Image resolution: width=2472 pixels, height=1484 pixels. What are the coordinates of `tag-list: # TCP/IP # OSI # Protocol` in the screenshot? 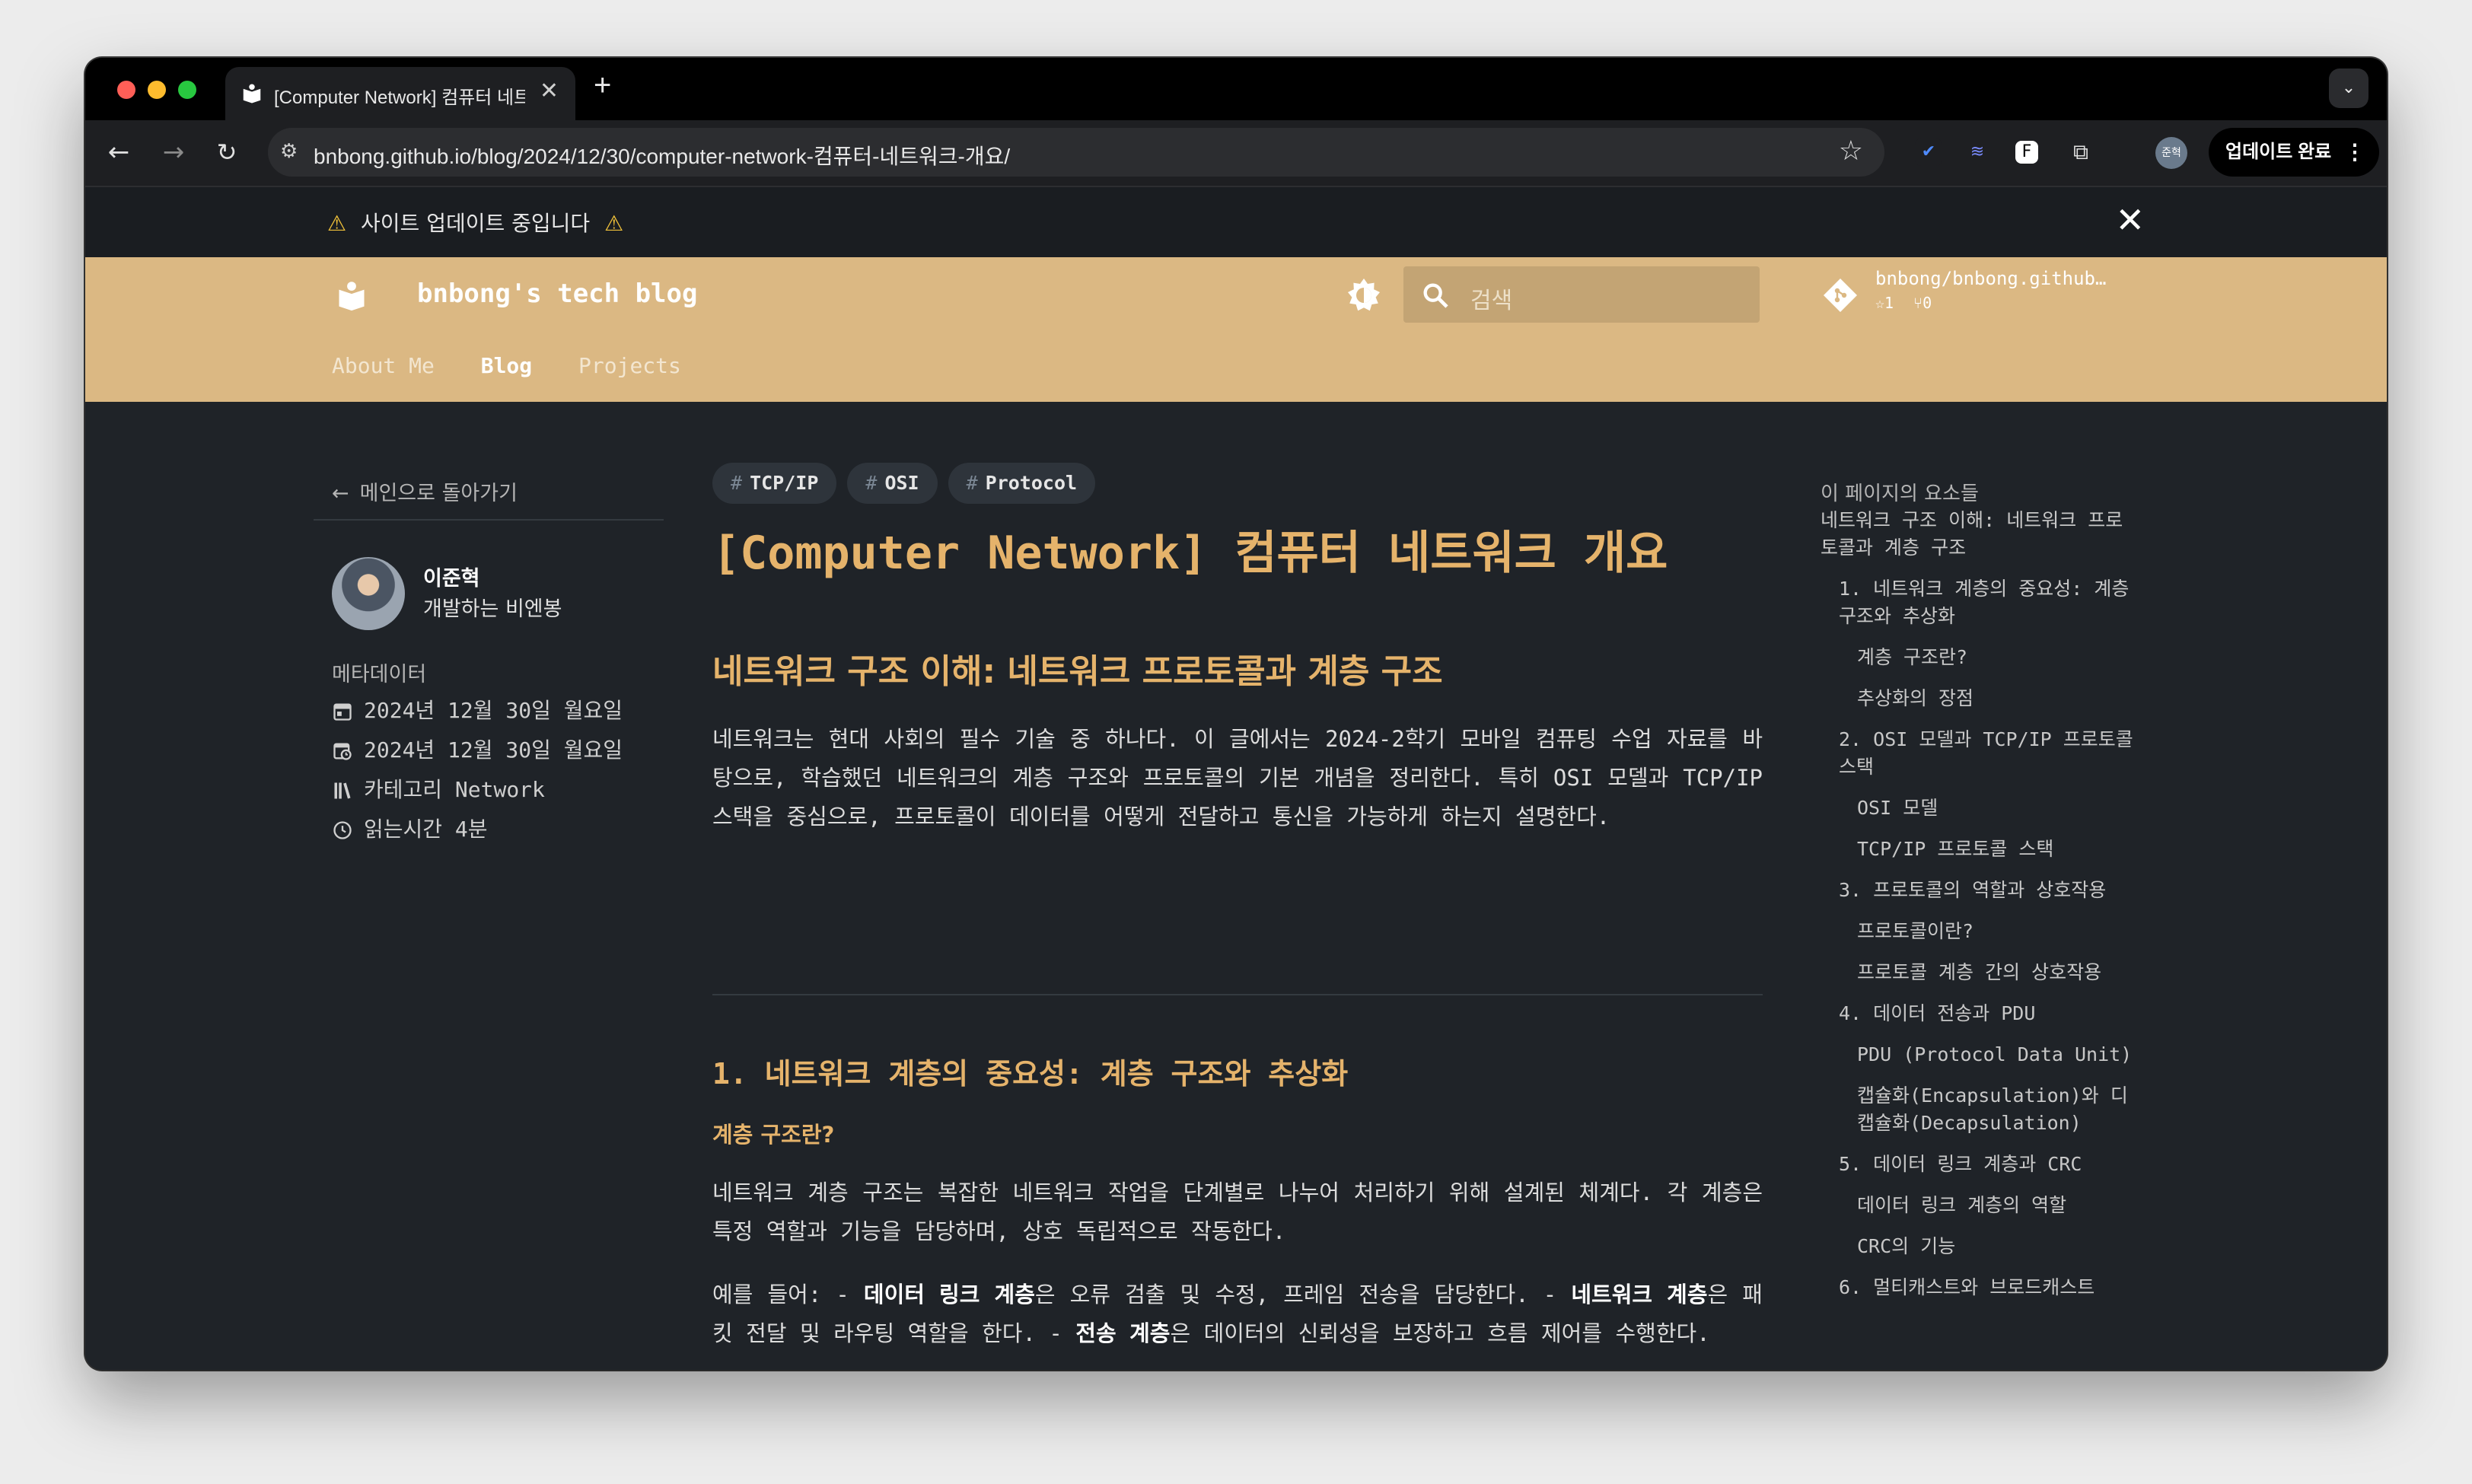 It's located at (909, 484).